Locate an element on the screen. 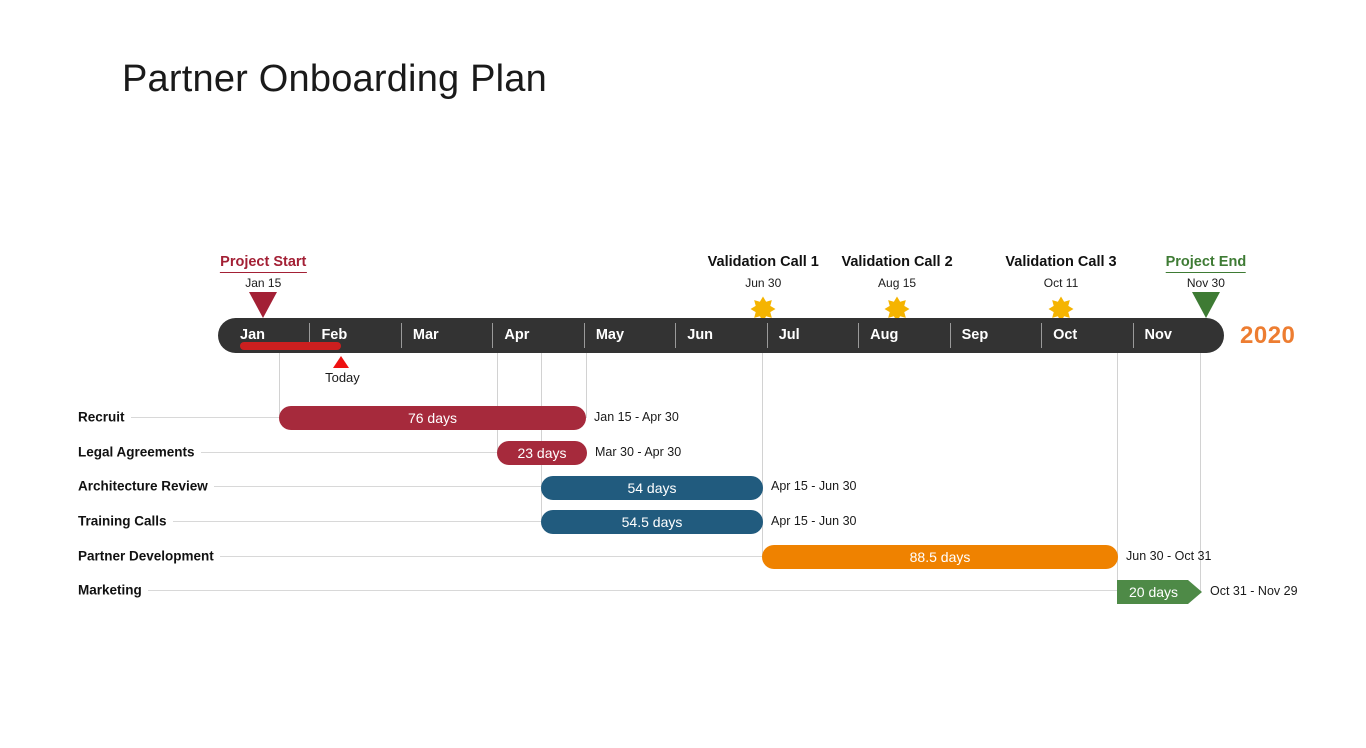 This screenshot has height=748, width=1366. task-label-legal-agreements: Legal Agreements is located at coordinates (136, 452).